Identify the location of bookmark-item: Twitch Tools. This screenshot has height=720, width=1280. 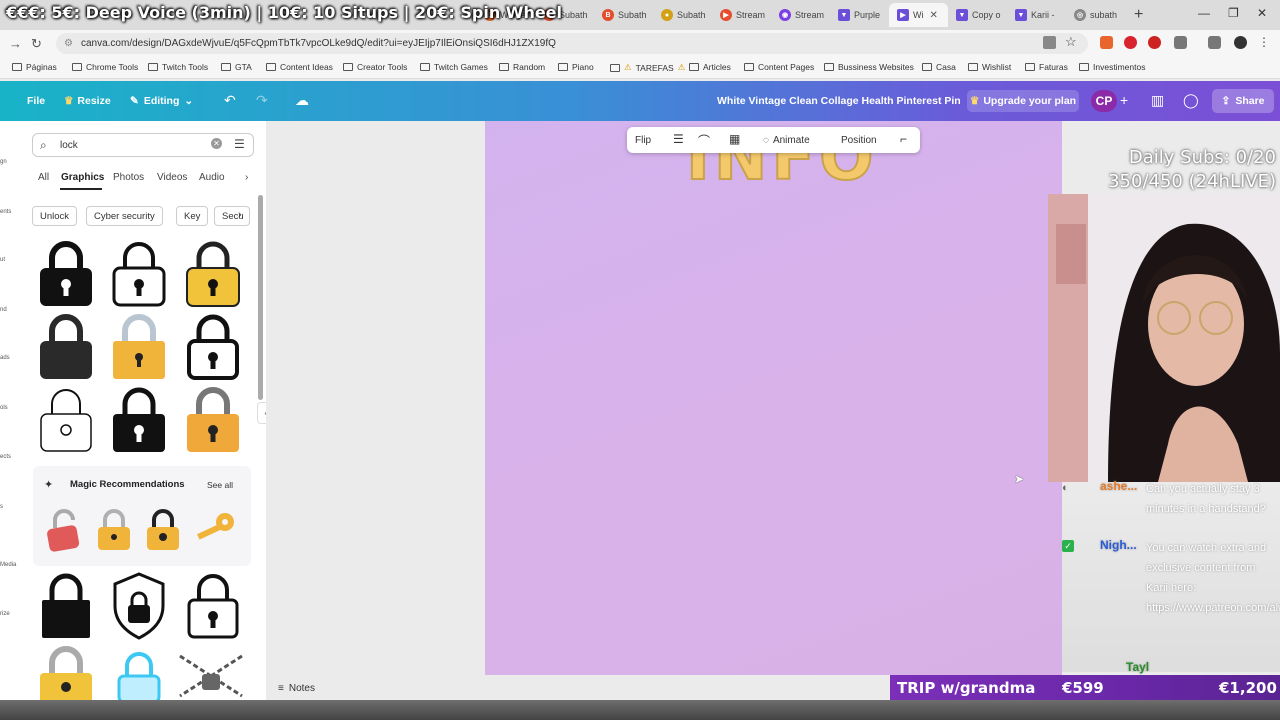
(178, 67).